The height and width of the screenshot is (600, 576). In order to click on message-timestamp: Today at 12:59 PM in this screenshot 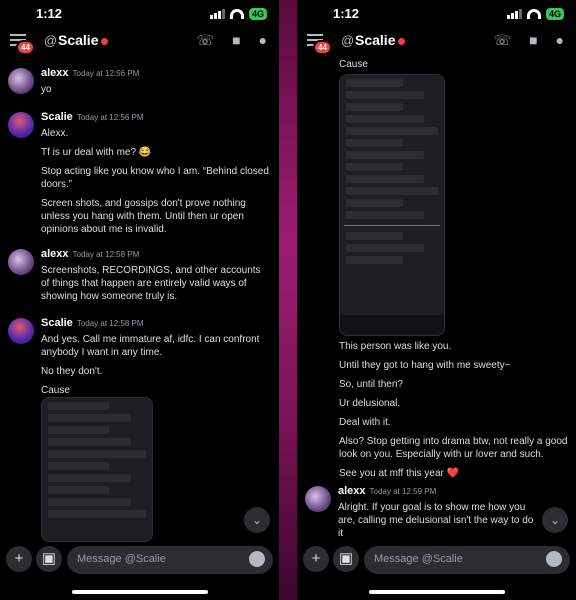, I will do `click(403, 491)`.